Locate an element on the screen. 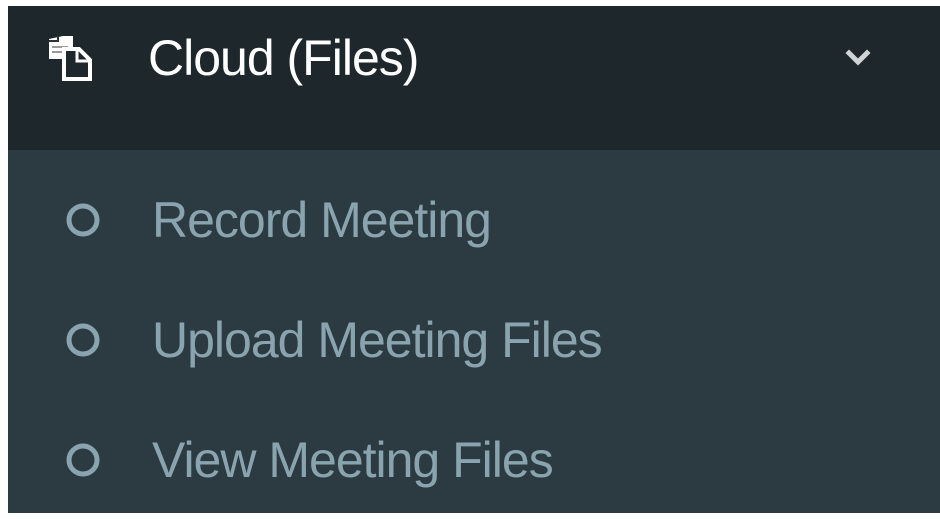 The height and width of the screenshot is (519, 940). submenu-item-label: Upload Meeting Files is located at coordinates (377, 340).